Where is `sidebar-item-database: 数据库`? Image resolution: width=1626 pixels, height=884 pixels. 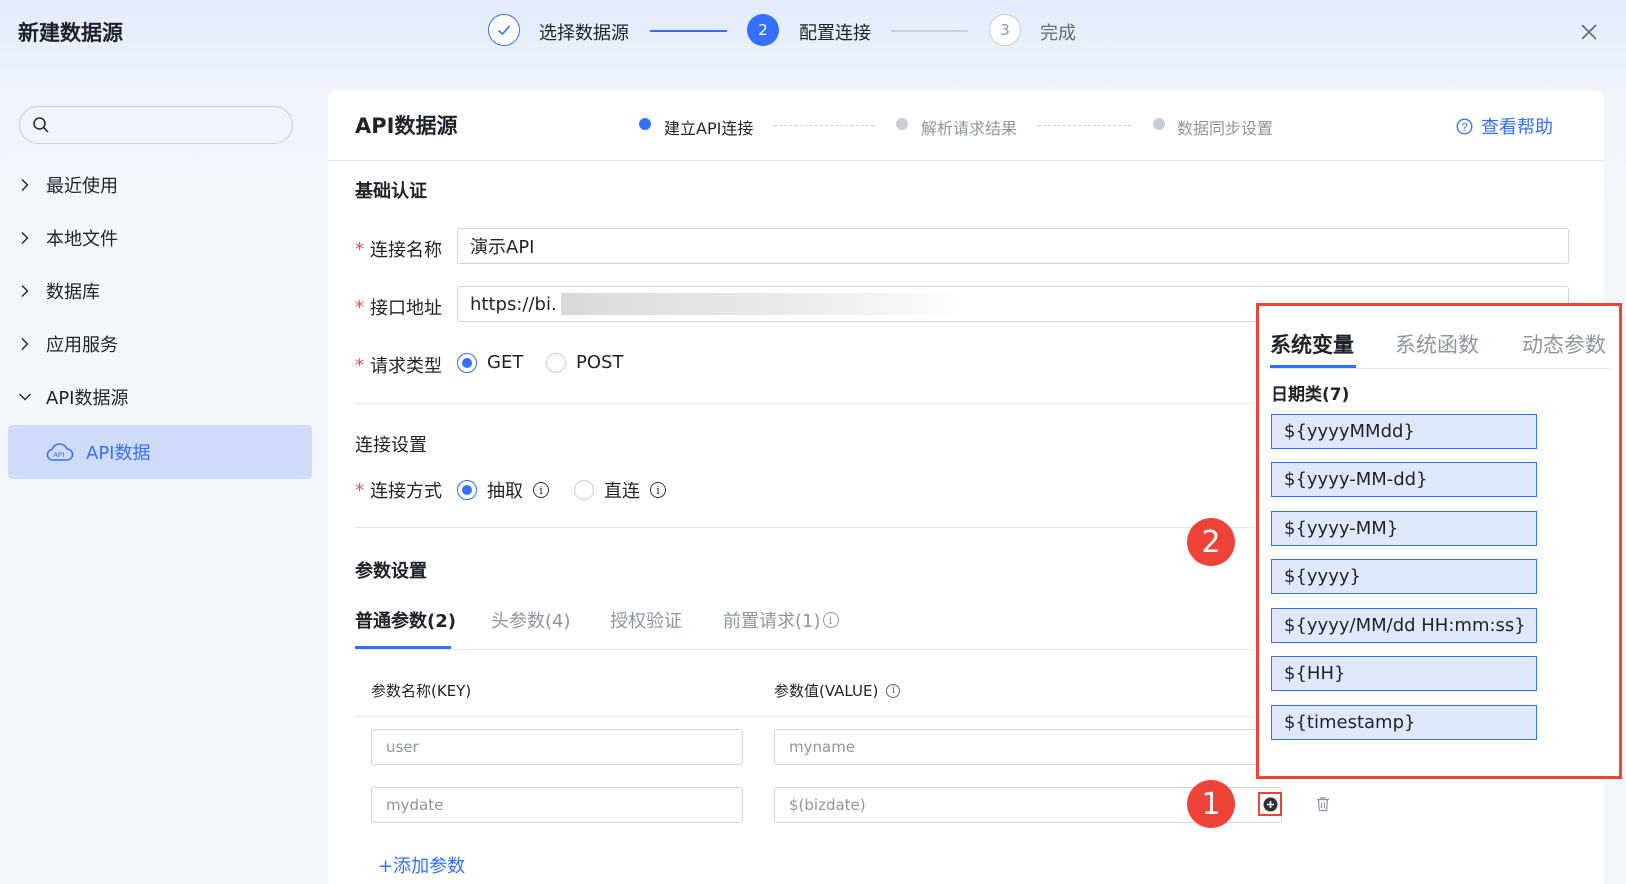
sidebar-item-database: 数据库 is located at coordinates (59, 291).